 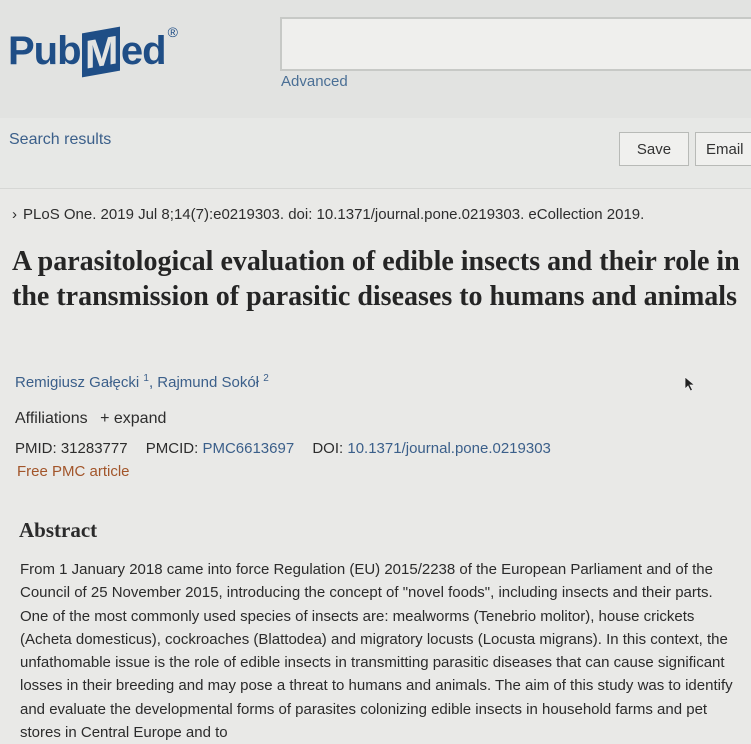 I want to click on mouse-pointer-icon, so click(x=690, y=384).